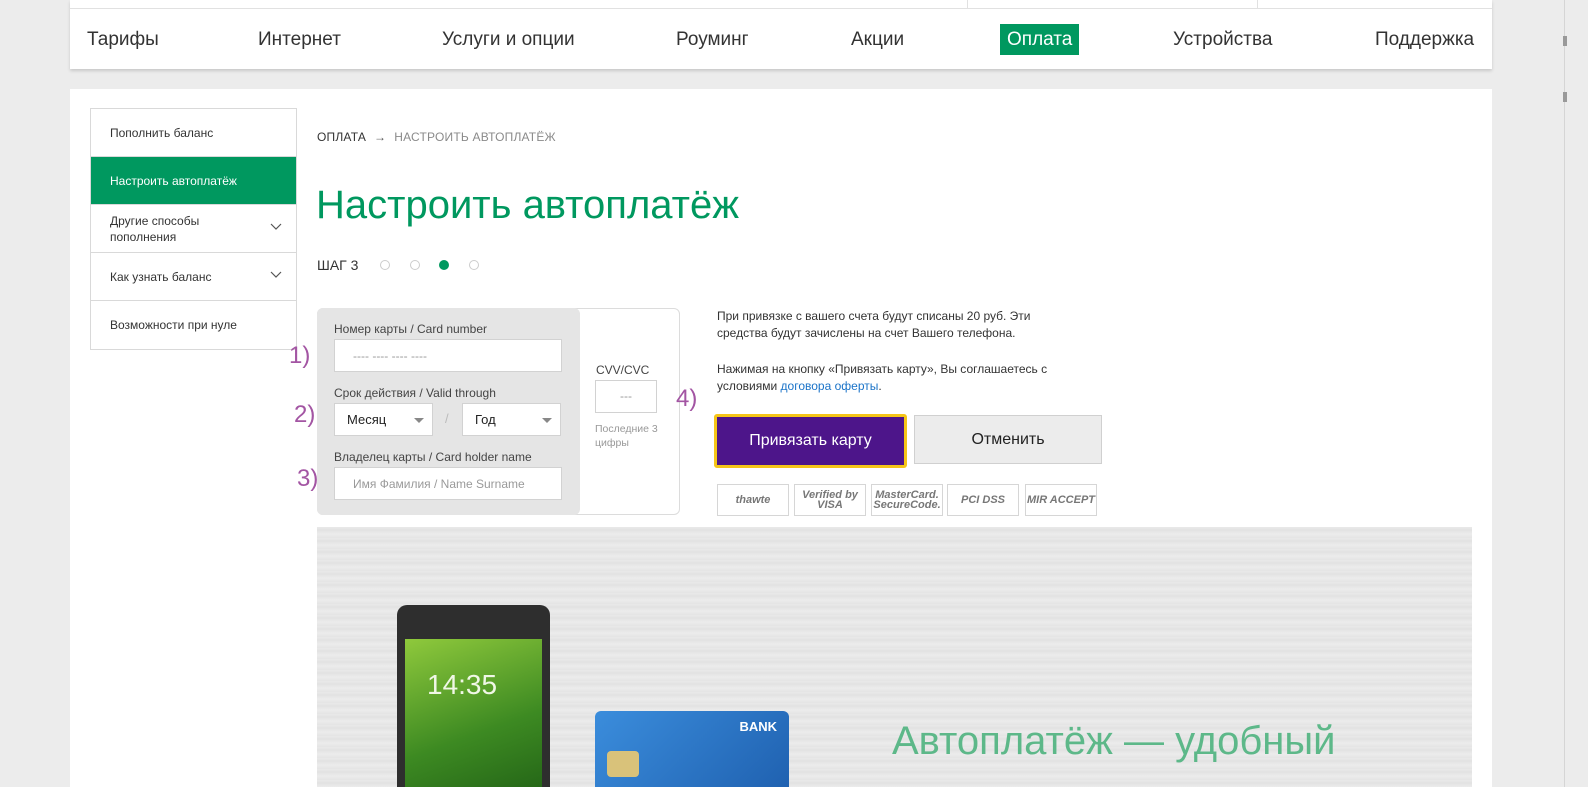 Image resolution: width=1588 pixels, height=787 pixels. I want to click on nav-item-support: Поддержка, so click(1424, 39).